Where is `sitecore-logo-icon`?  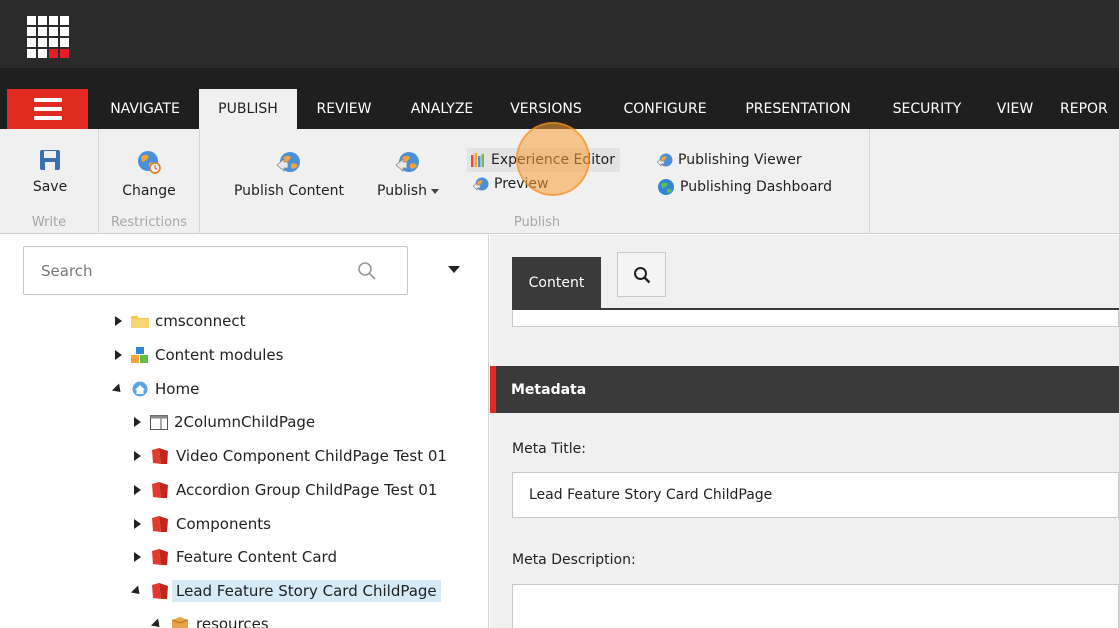 sitecore-logo-icon is located at coordinates (48, 37).